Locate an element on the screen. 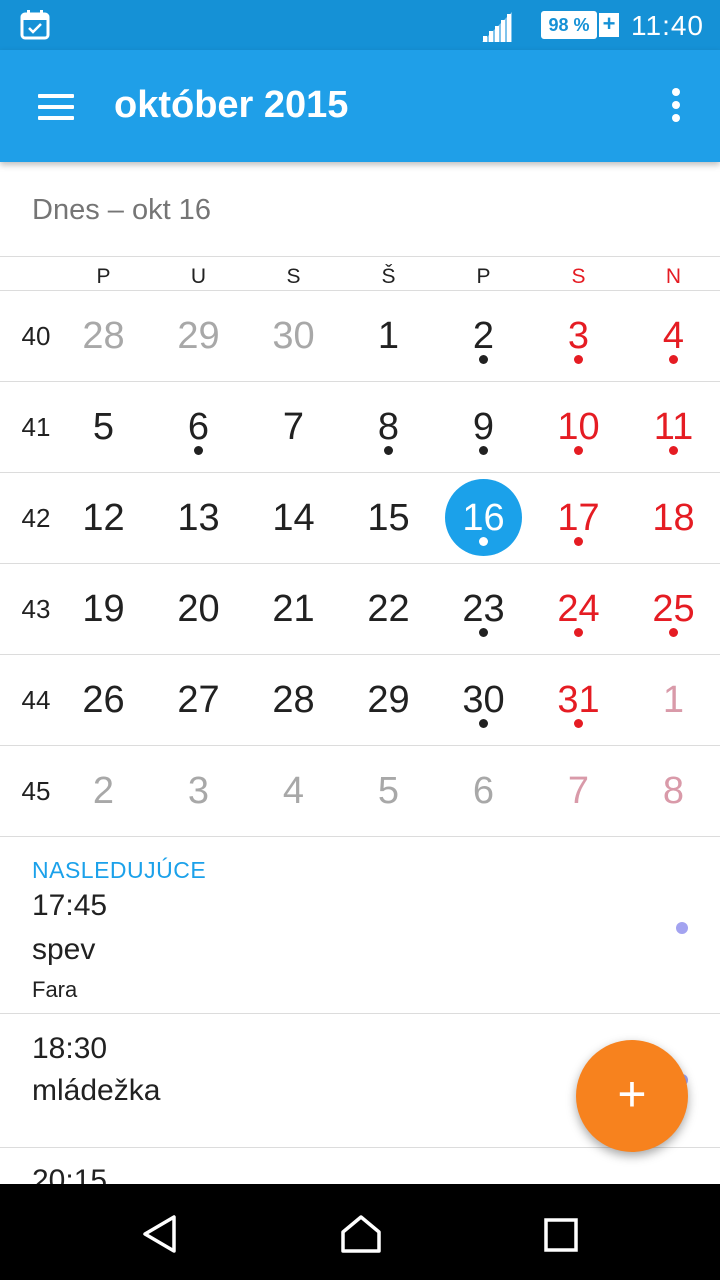  day-cell: 10 is located at coordinates (578, 427).